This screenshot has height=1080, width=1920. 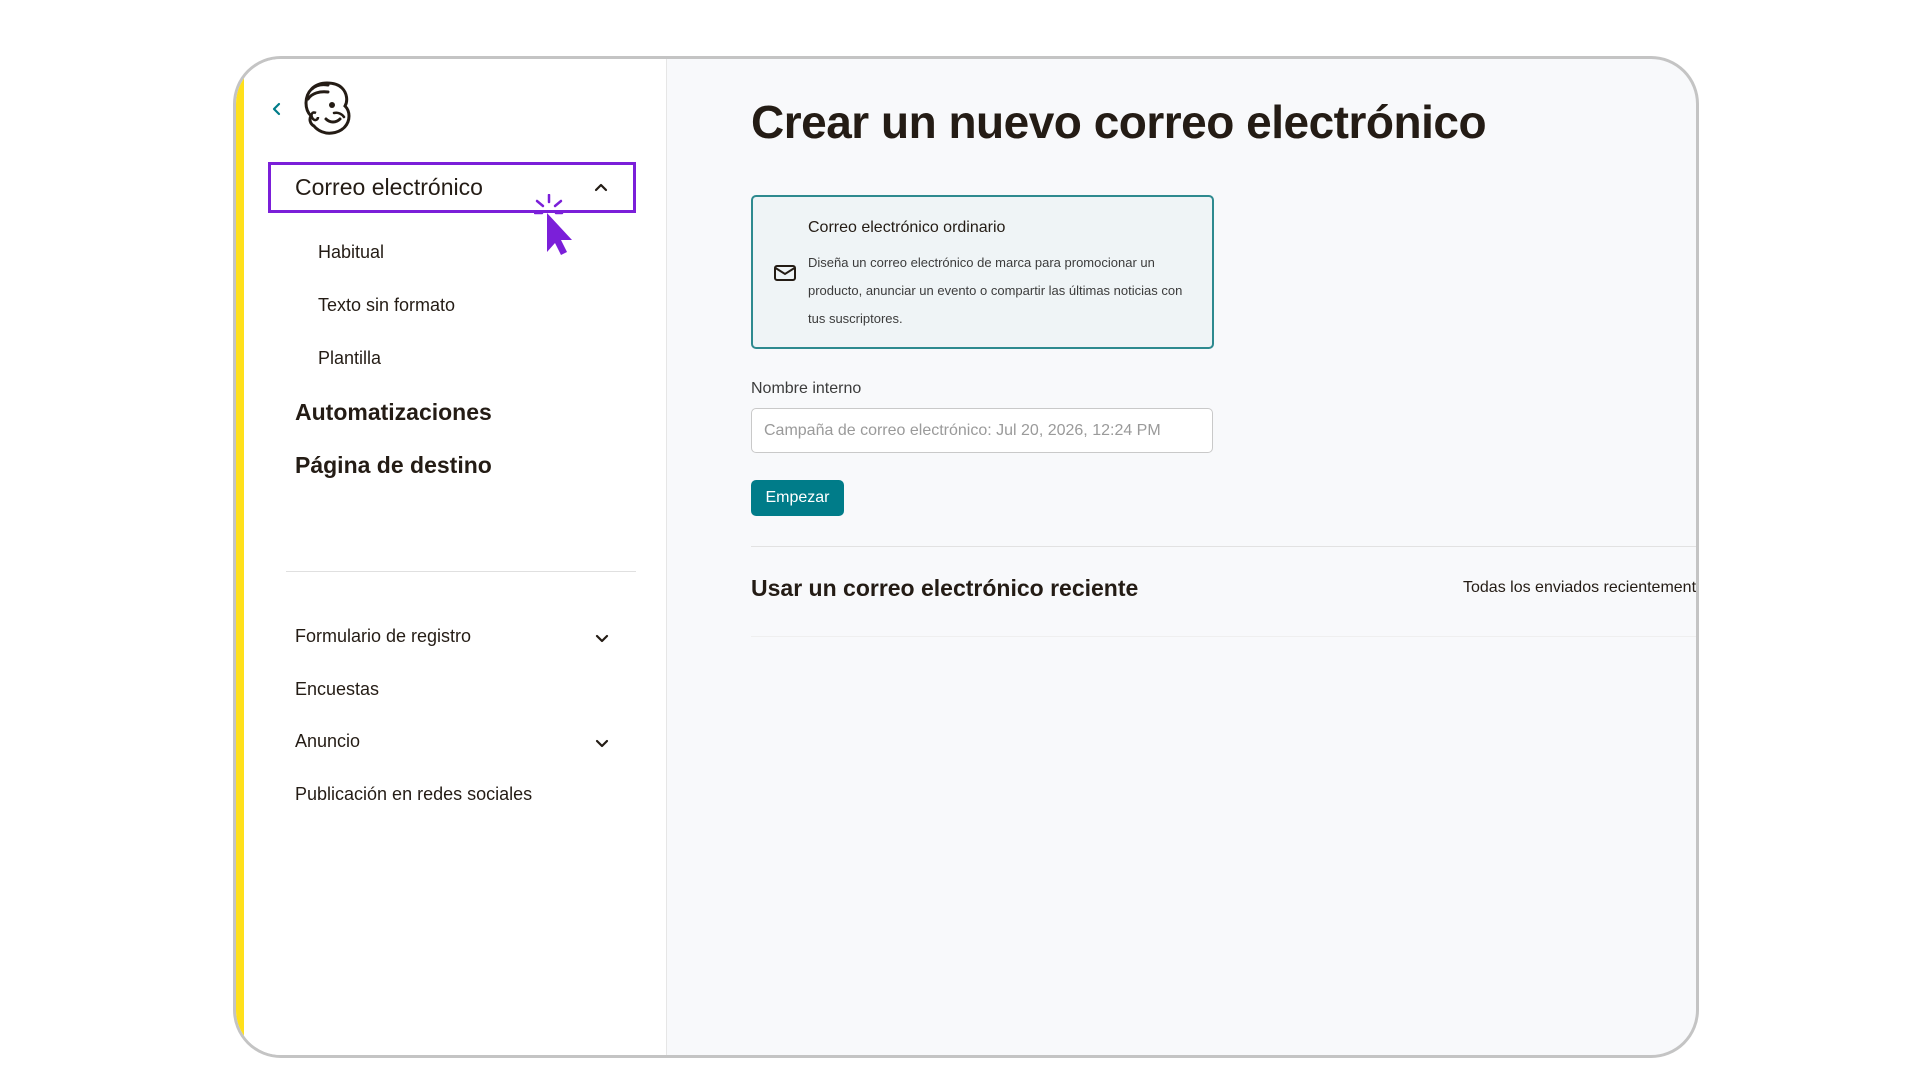 What do you see at coordinates (327, 108) in the screenshot?
I see `mailchimp-logo-icon` at bounding box center [327, 108].